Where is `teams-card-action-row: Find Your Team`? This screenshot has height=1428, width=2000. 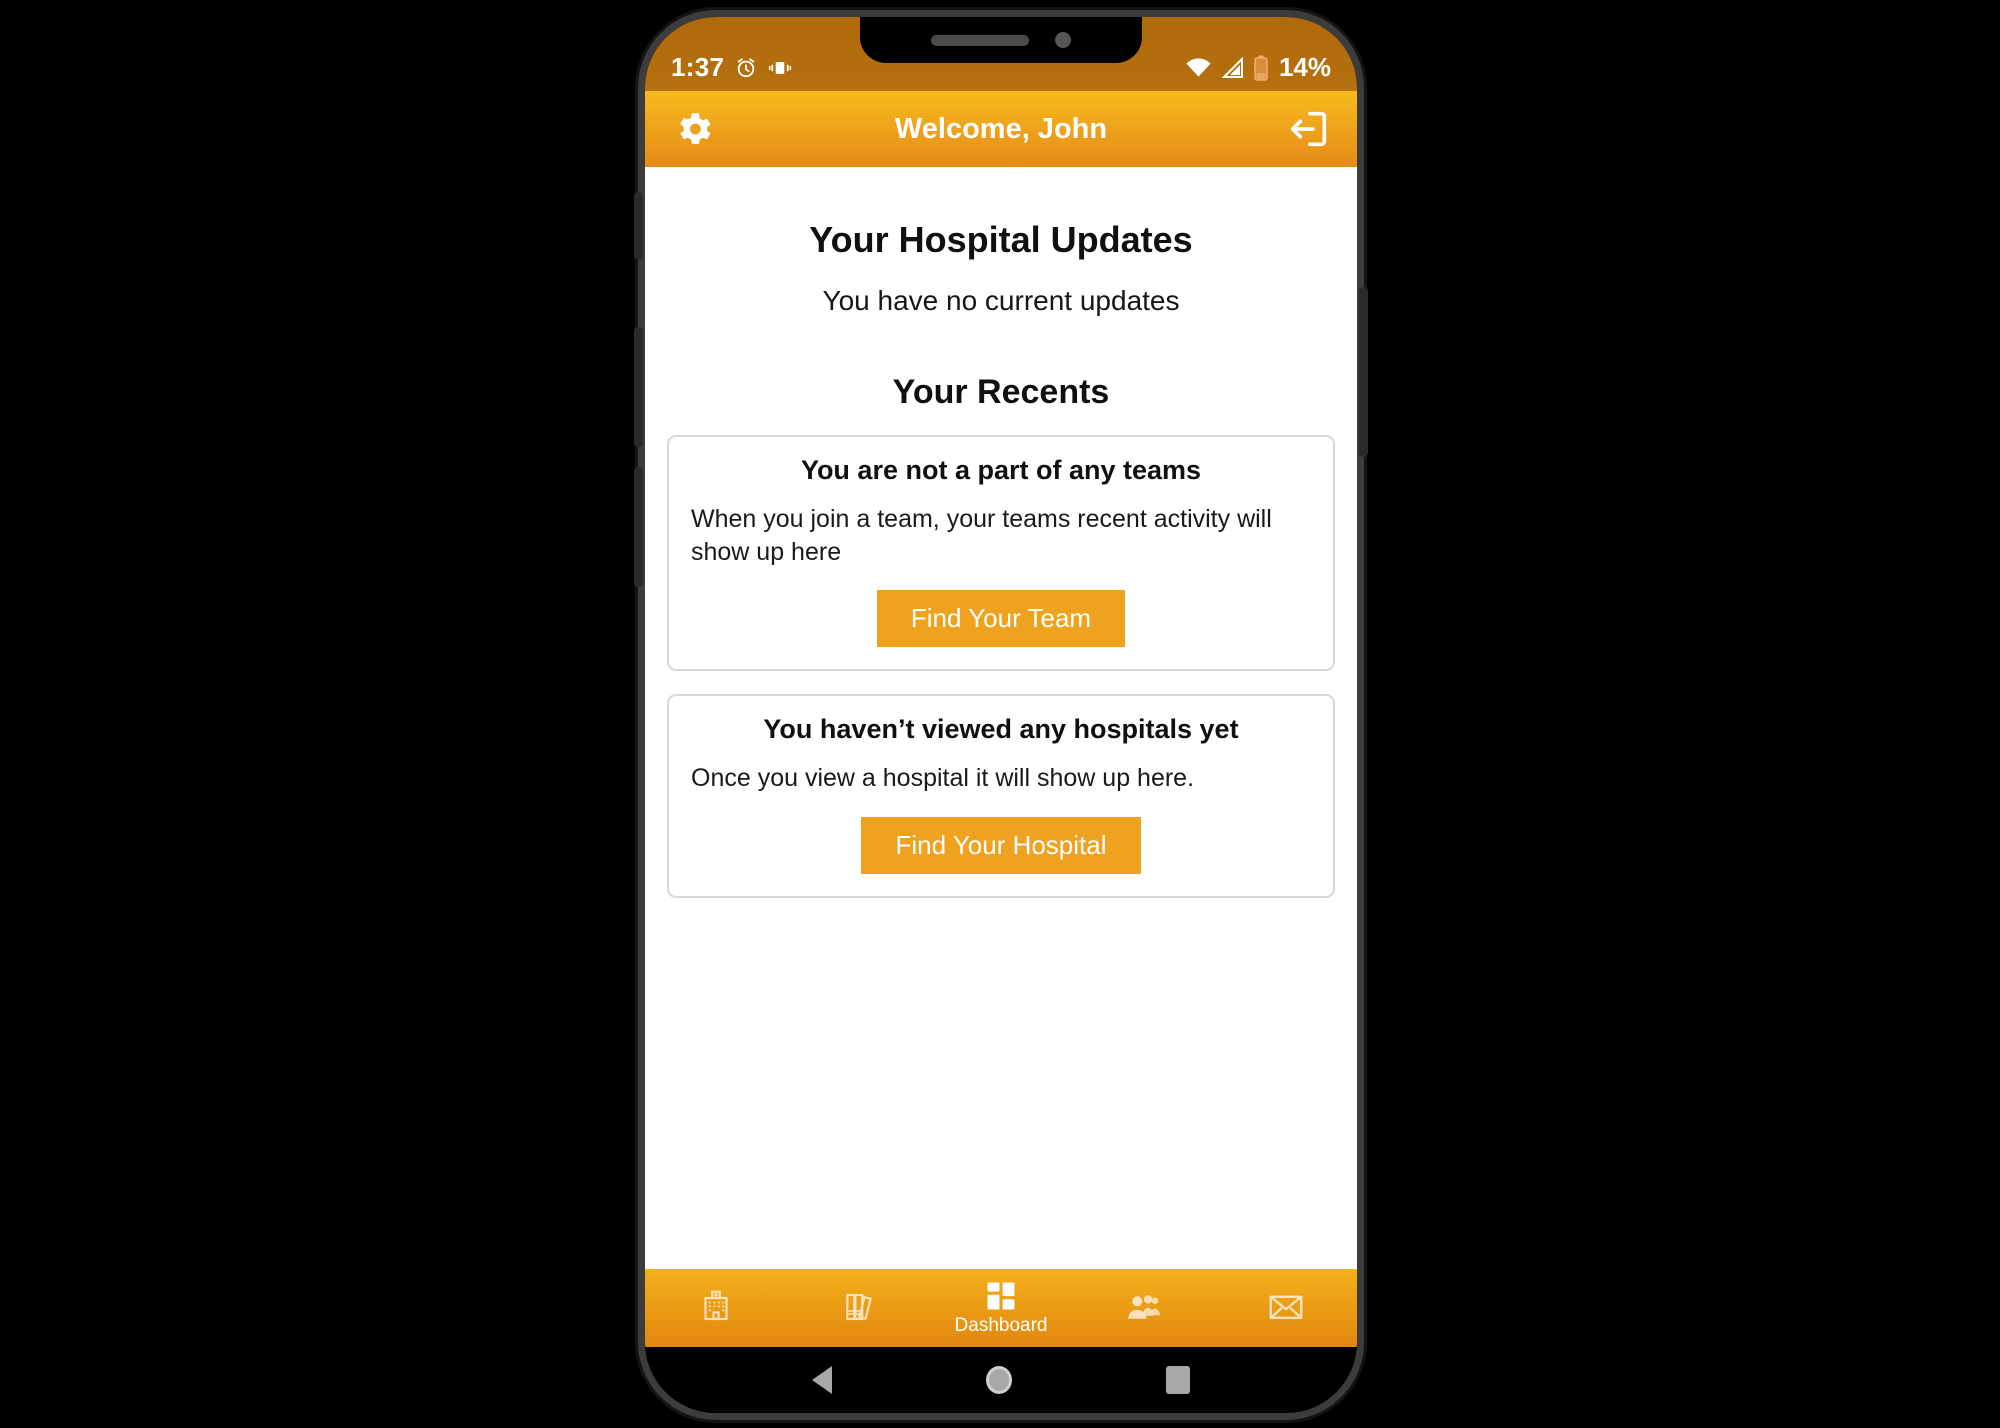 teams-card-action-row: Find Your Team is located at coordinates (1001, 618).